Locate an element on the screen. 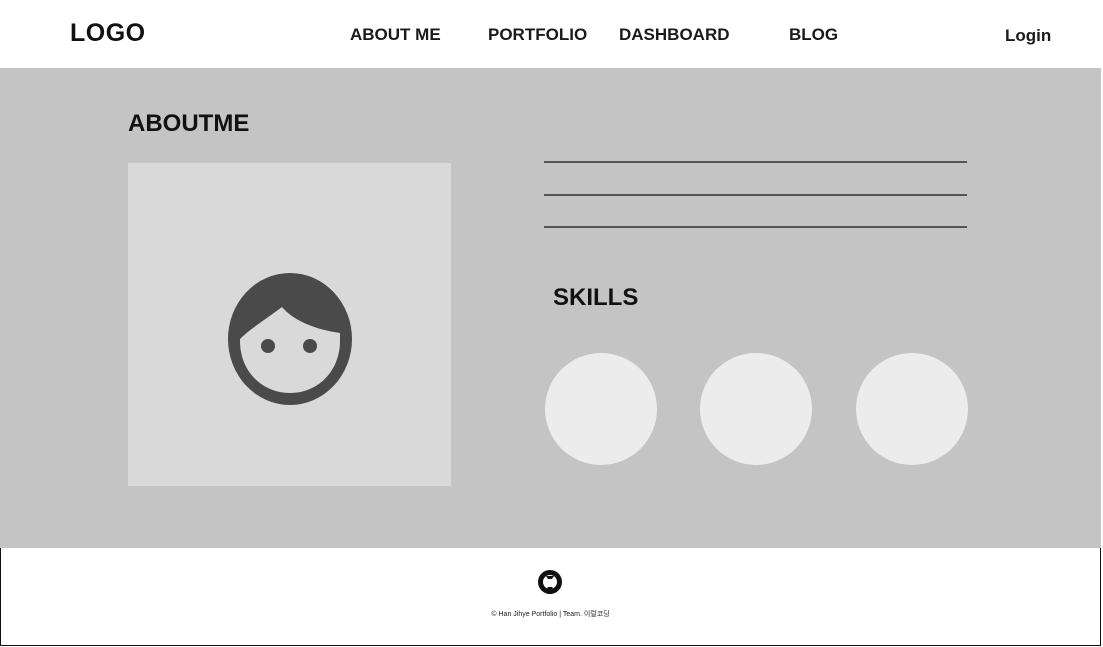  login-button: Login is located at coordinates (1028, 36).